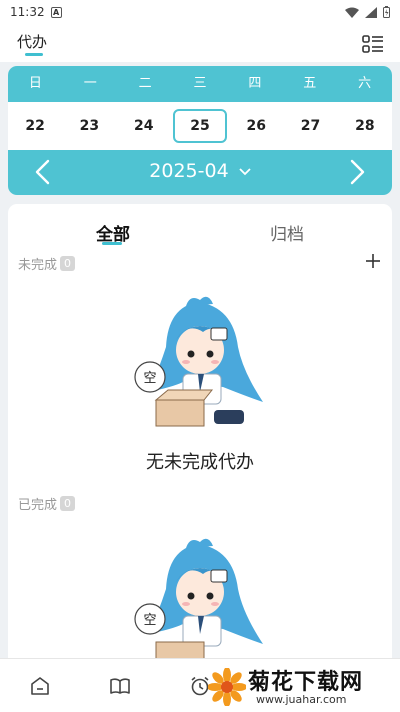 This screenshot has width=400, height=712. Describe the element at coordinates (386, 12) in the screenshot. I see `battery-icon` at that location.